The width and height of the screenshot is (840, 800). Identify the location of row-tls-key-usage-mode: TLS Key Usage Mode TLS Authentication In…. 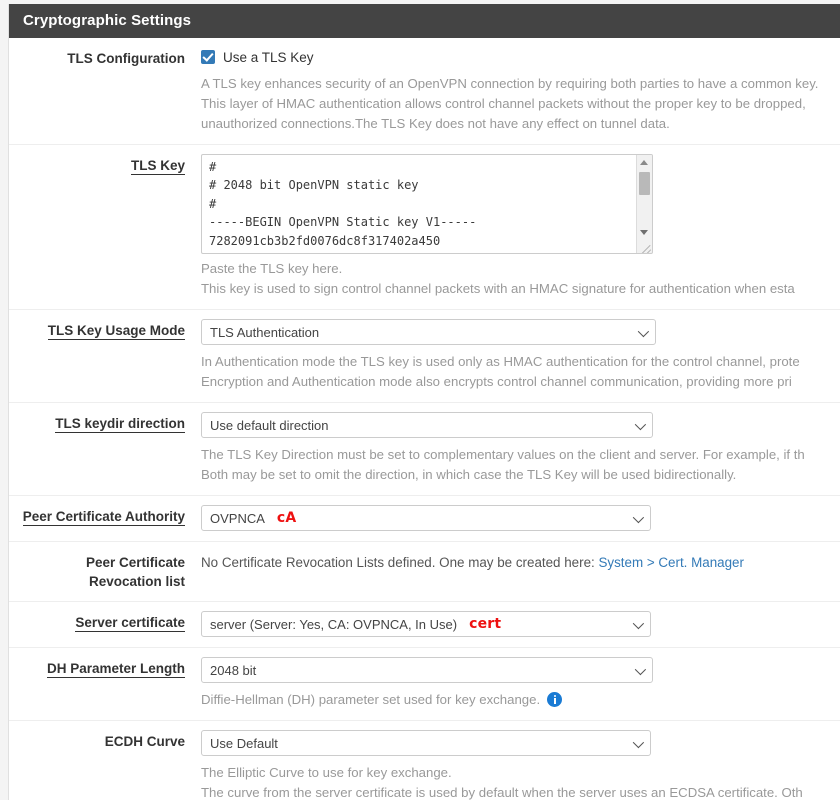
(424, 356).